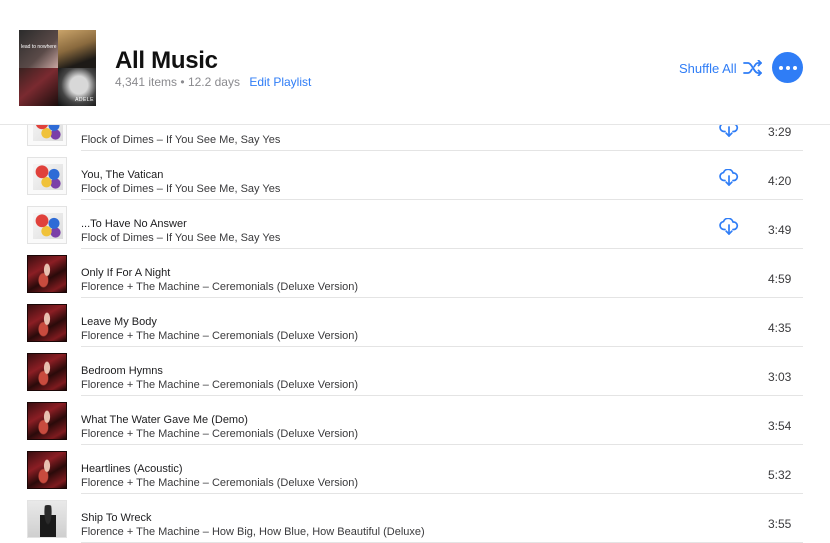 Image resolution: width=830 pixels, height=543 pixels. Describe the element at coordinates (780, 426) in the screenshot. I see `track-duration: 3:54` at that location.